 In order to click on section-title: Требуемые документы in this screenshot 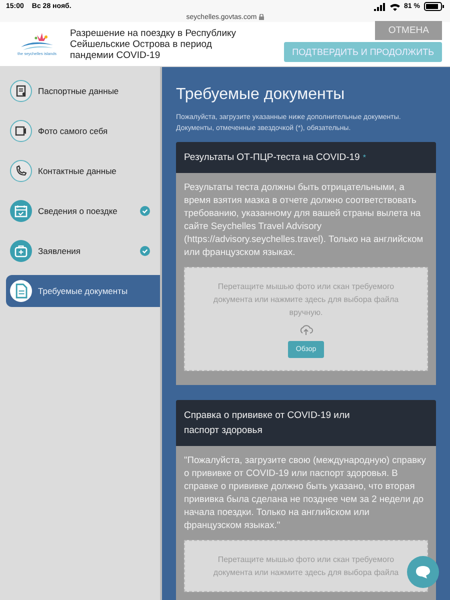, I will do `click(261, 95)`.